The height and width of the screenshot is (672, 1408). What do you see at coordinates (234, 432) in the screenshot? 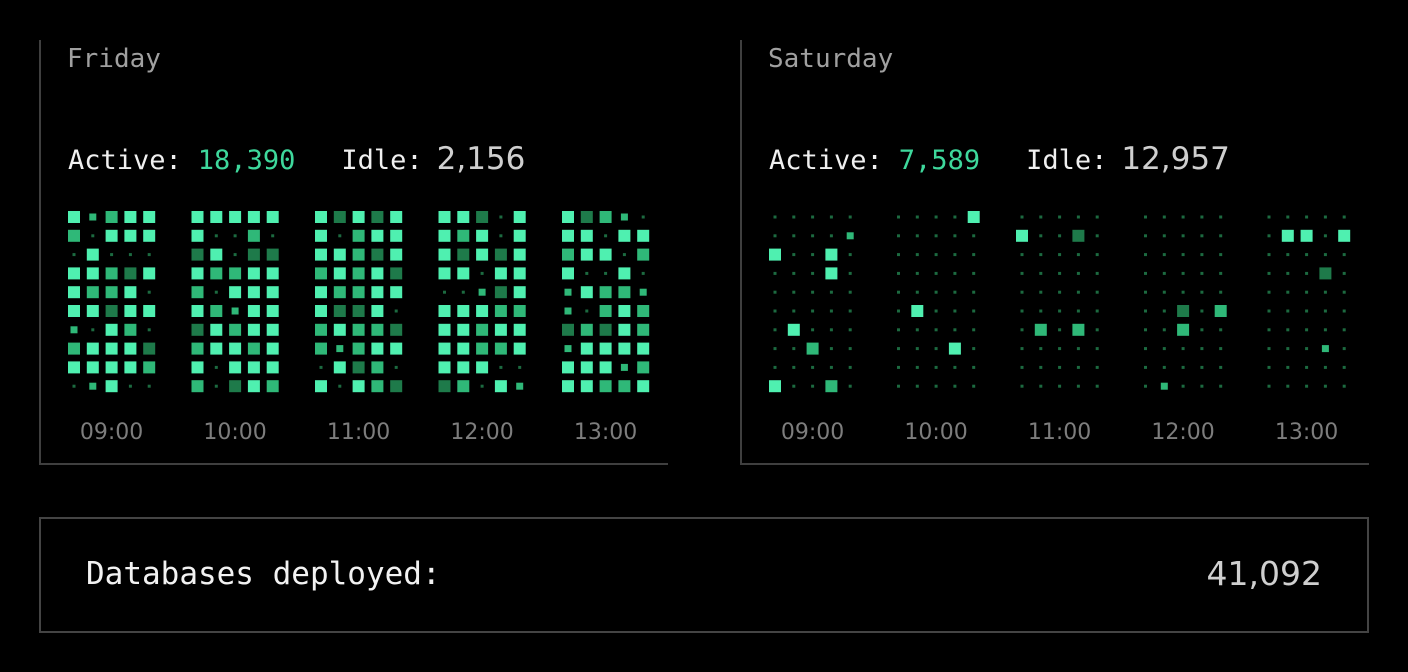
I see `x-tick-label: 10:00` at bounding box center [234, 432].